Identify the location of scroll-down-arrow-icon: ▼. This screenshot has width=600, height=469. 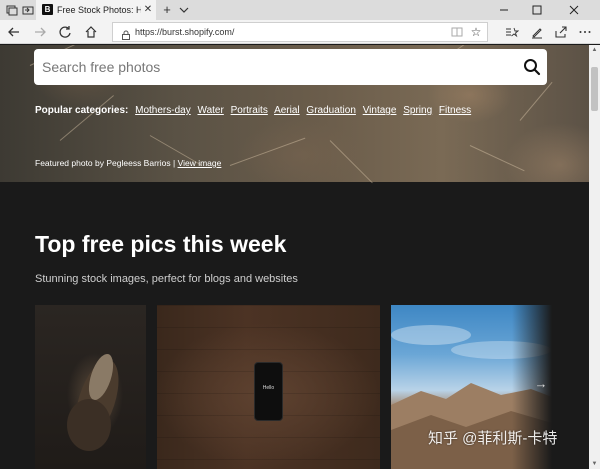
(594, 464).